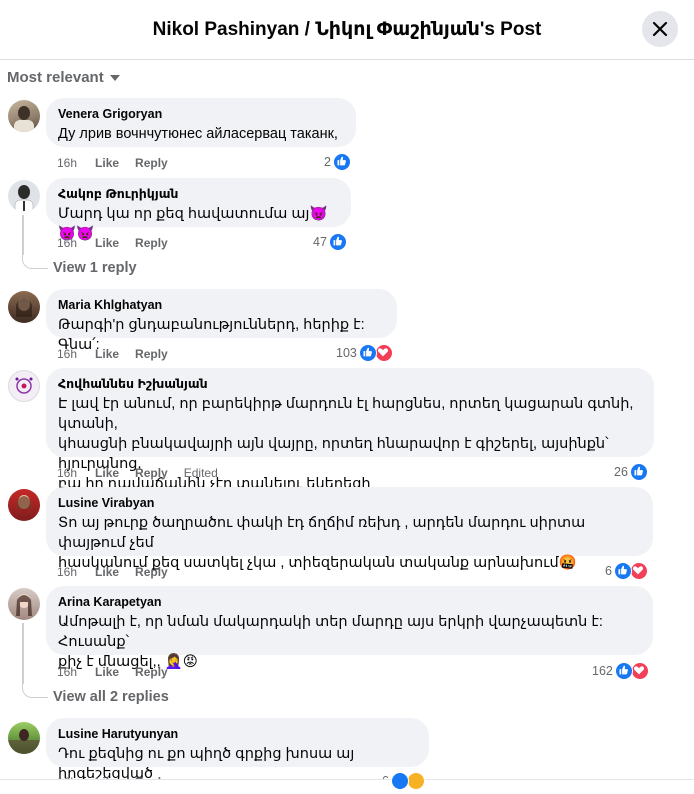 The image size is (694, 794). Describe the element at coordinates (621, 472) in the screenshot. I see `reaction-count: 26` at that location.